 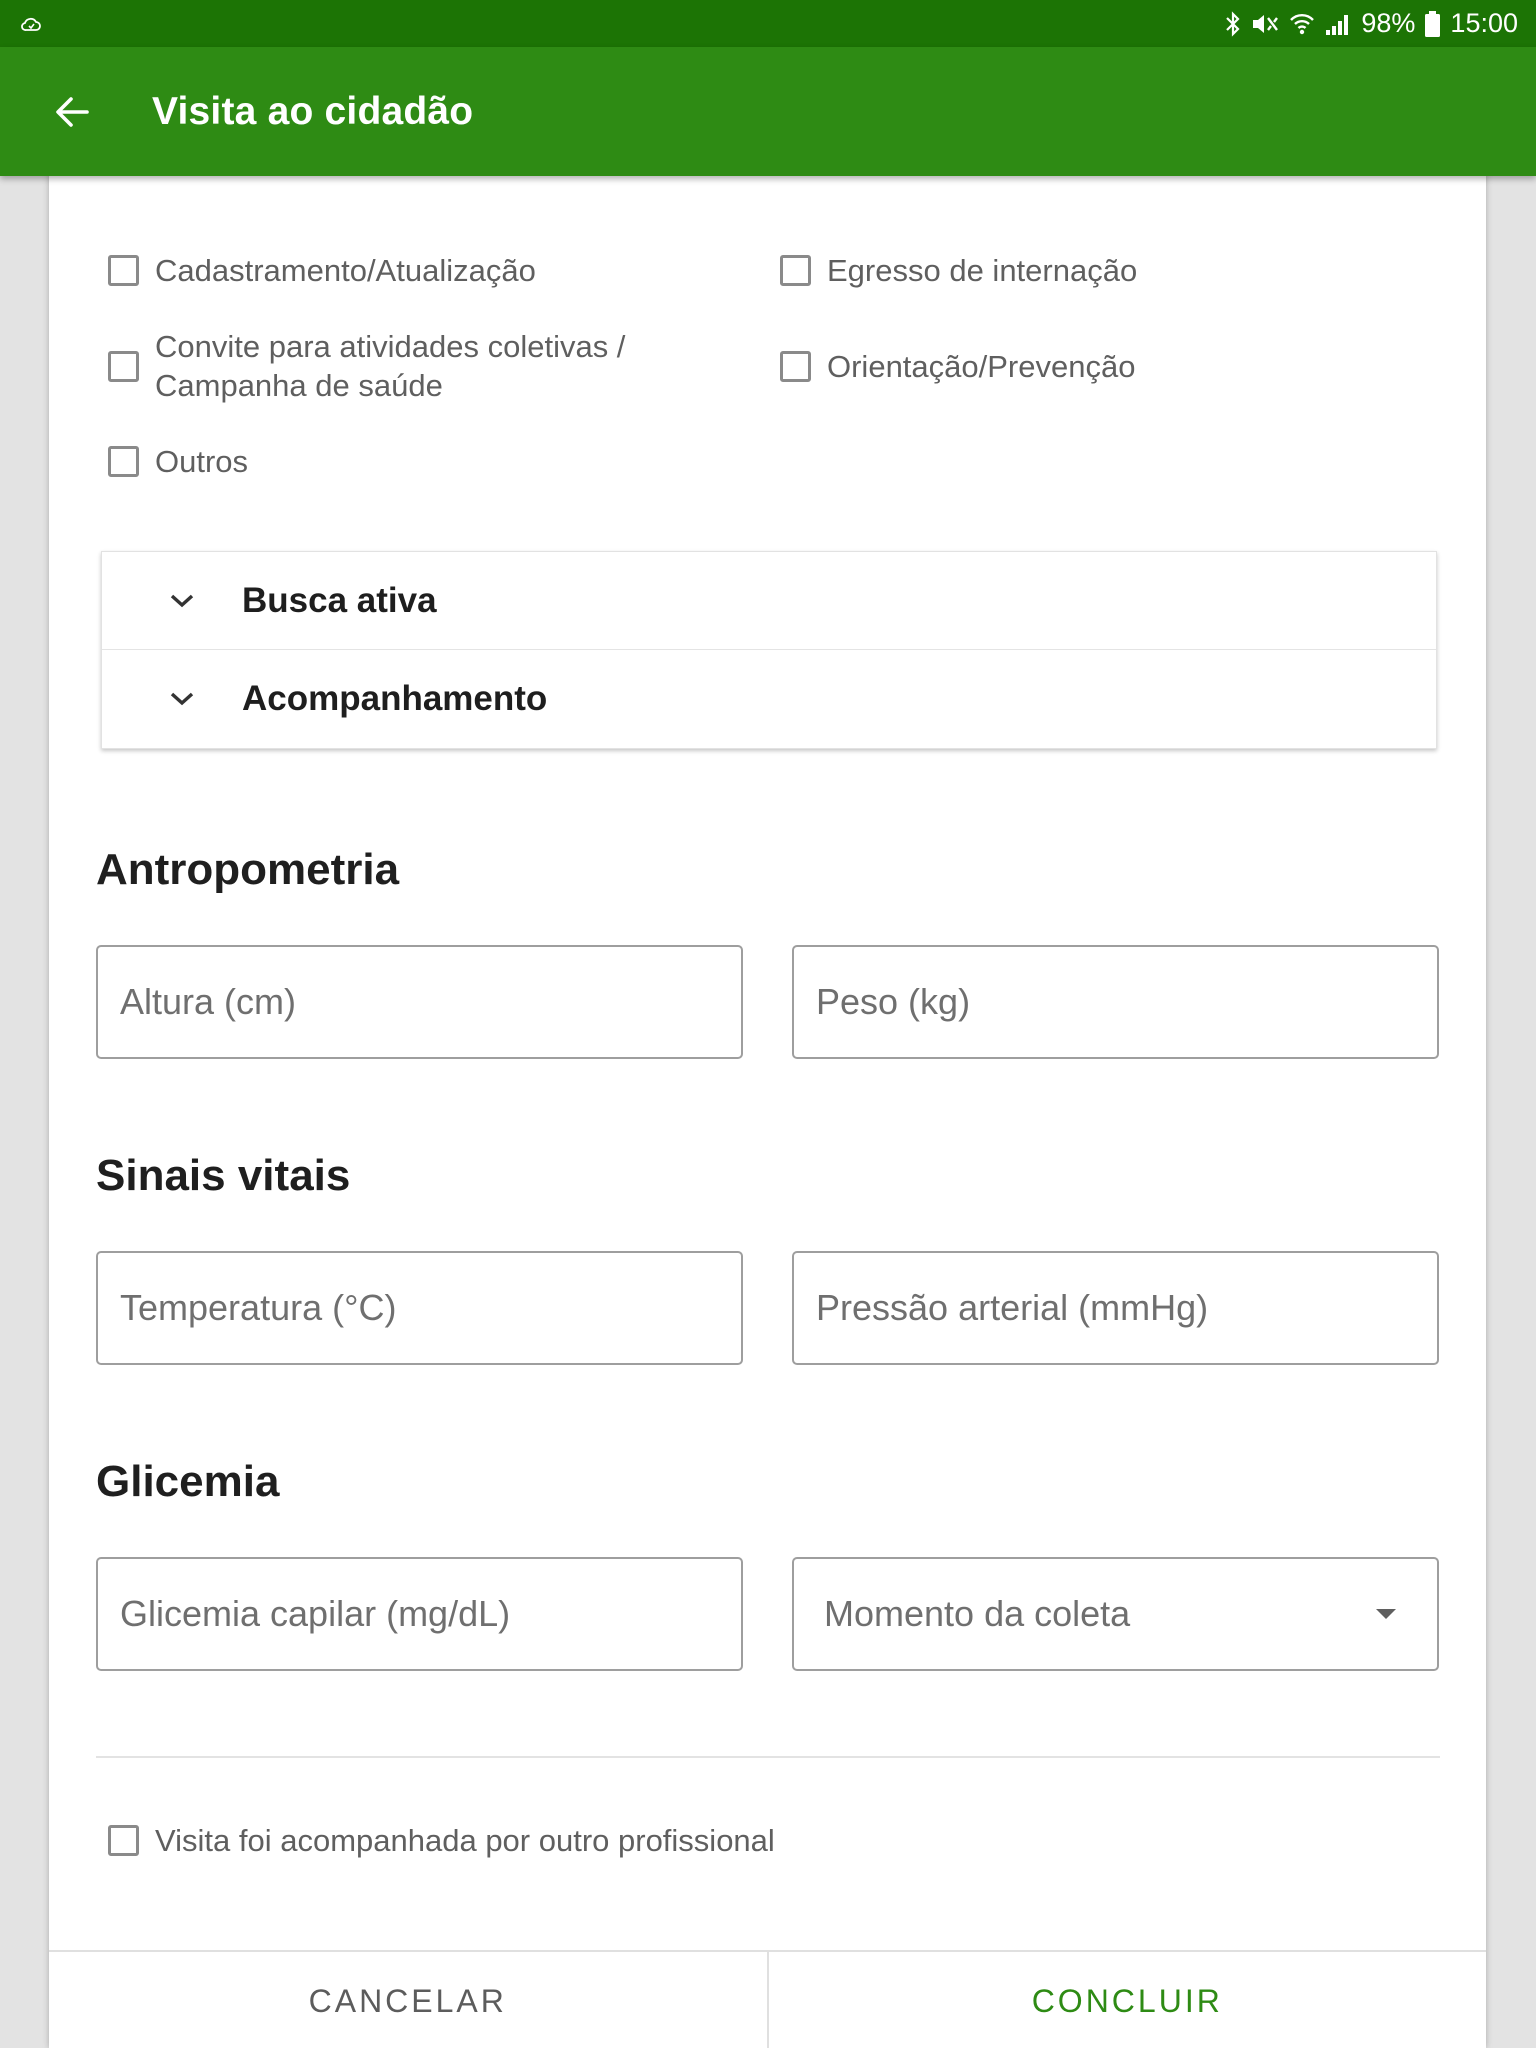 I want to click on dialog-footer: CANCELAR CONCLUIR, so click(x=767, y=1999).